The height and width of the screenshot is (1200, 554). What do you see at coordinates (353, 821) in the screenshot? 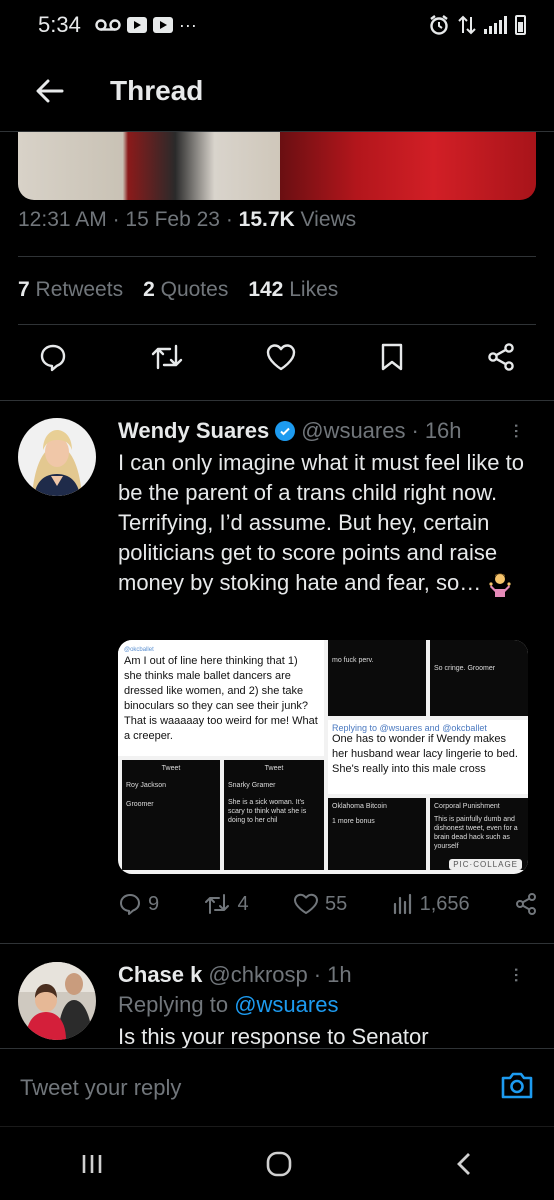
I see `collage-small-text: 1 more bonus` at bounding box center [353, 821].